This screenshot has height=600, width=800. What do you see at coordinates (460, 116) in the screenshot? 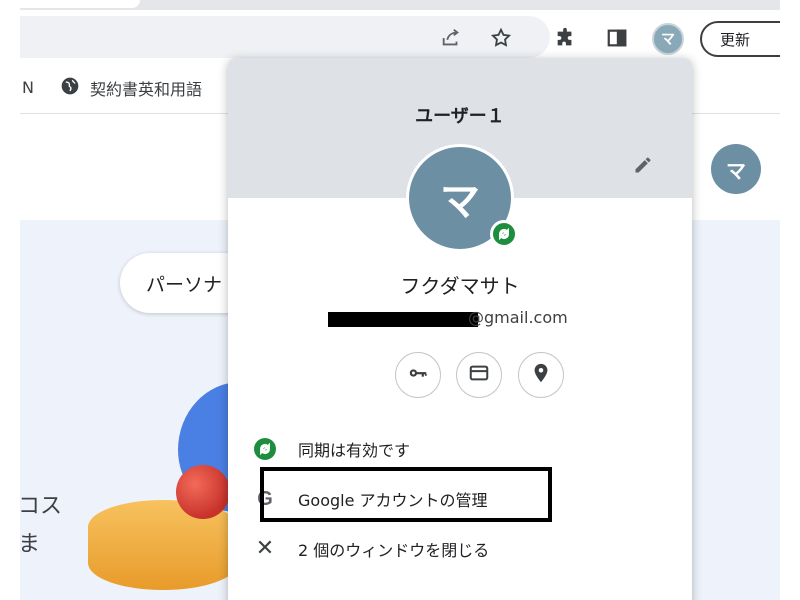
I see `profile-menu-title: ユーザー１` at bounding box center [460, 116].